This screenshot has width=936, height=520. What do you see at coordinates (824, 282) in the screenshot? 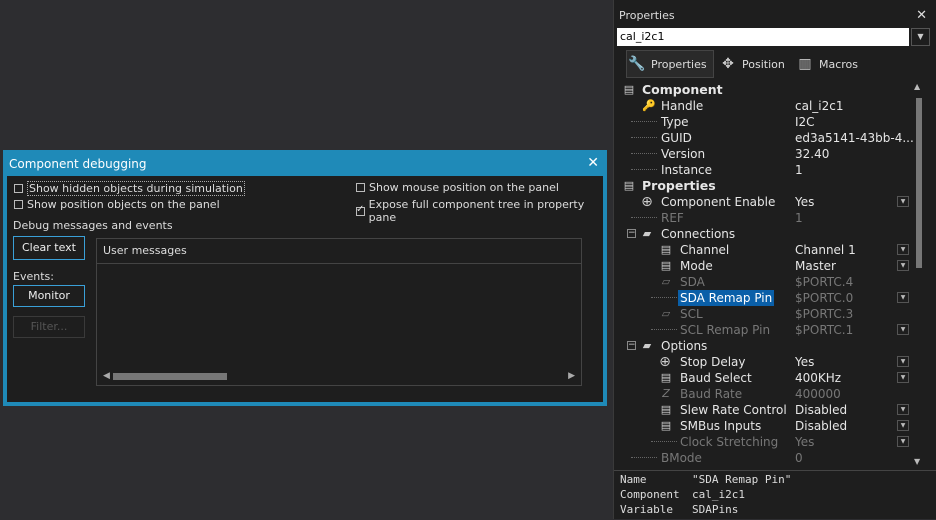
I see `property-value: $PORTC.4` at bounding box center [824, 282].